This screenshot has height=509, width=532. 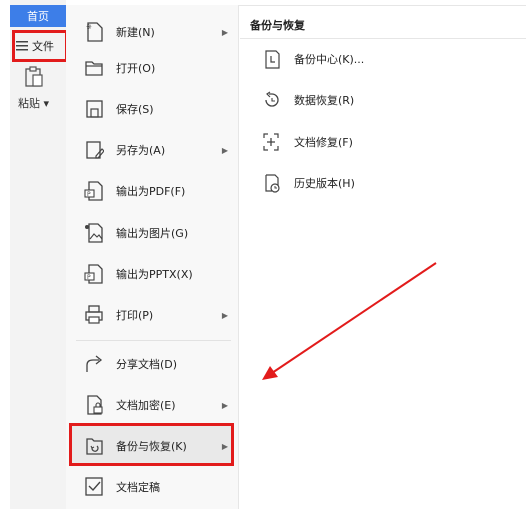 What do you see at coordinates (349, 321) in the screenshot?
I see `red-arrow-annotation` at bounding box center [349, 321].